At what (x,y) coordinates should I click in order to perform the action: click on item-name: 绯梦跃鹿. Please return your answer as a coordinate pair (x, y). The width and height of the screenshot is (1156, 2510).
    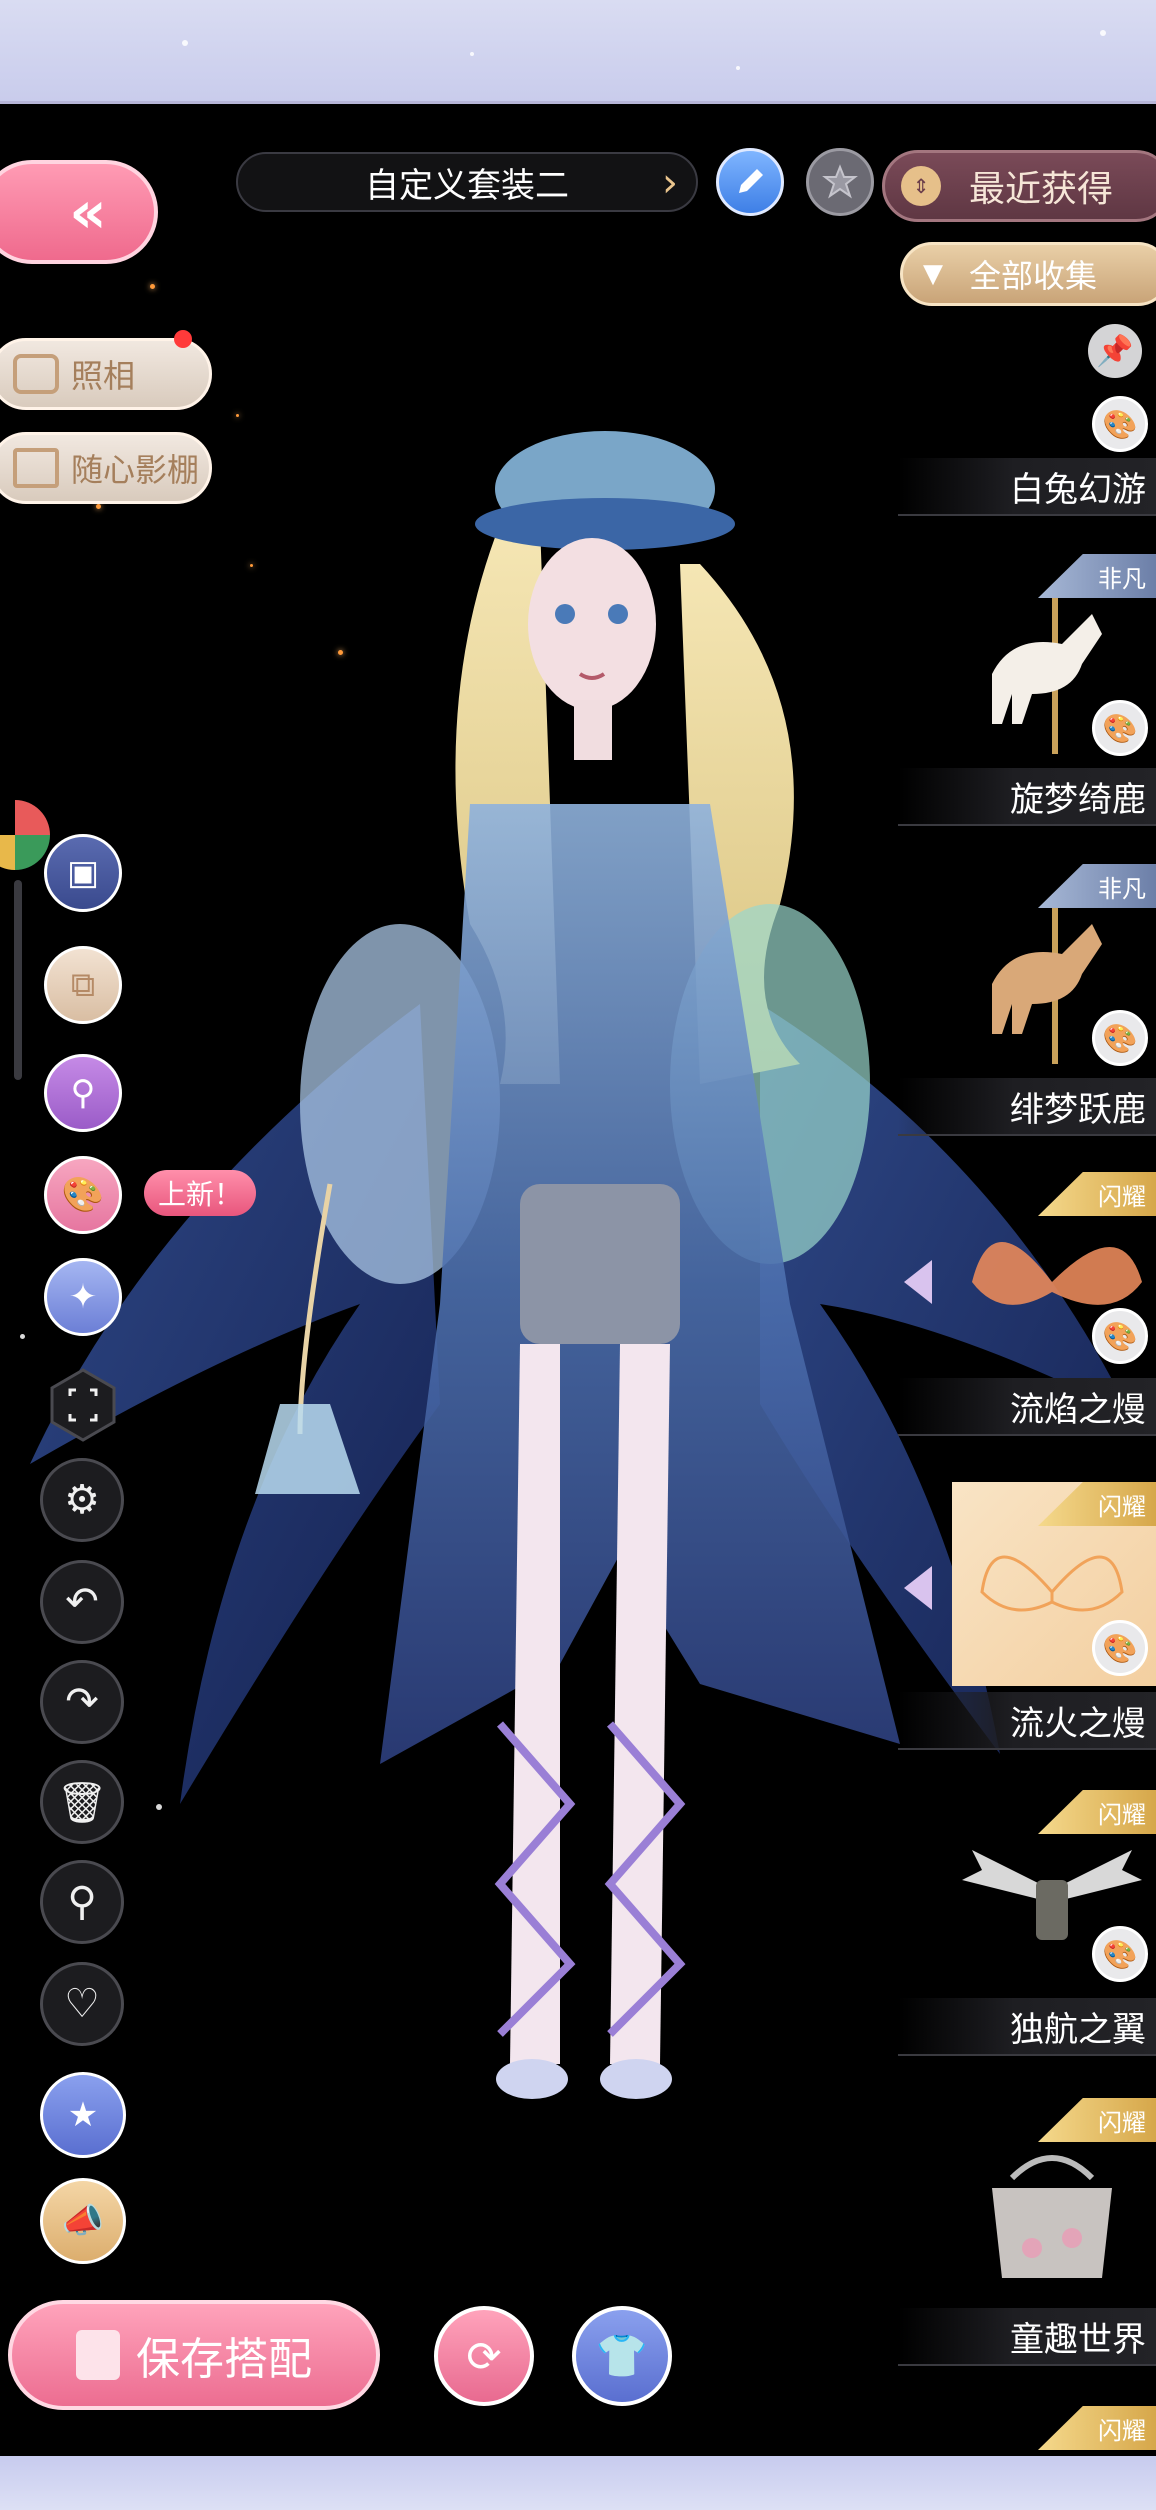
    Looking at the image, I should click on (1078, 1109).